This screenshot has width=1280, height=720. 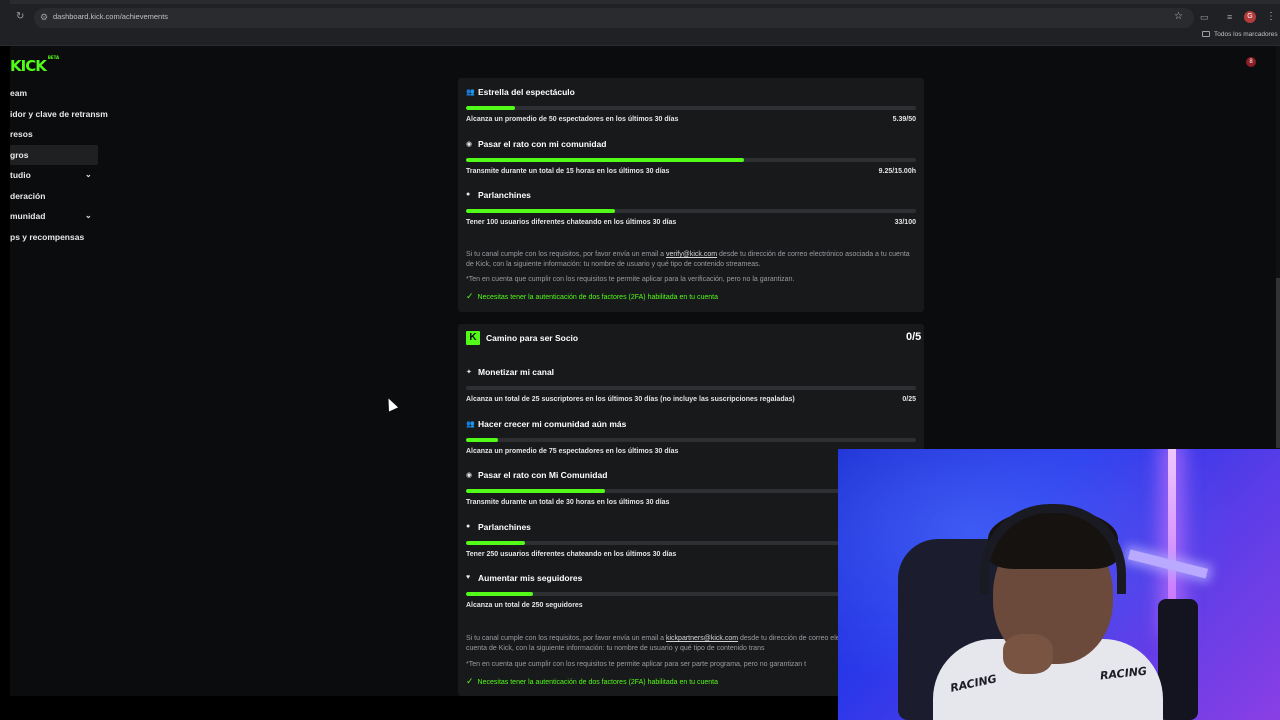 I want to click on achievement-progress: 5.39/50, so click(x=904, y=119).